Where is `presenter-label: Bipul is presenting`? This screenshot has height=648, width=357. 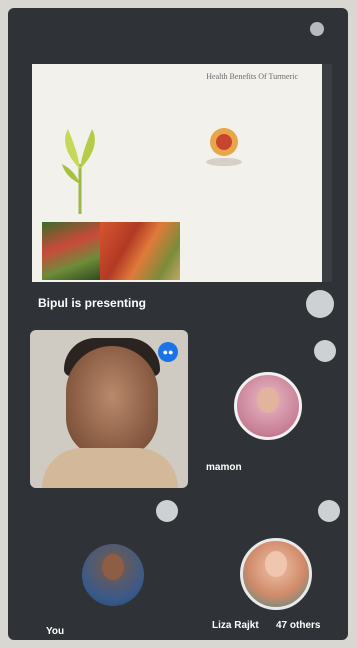 presenter-label: Bipul is presenting is located at coordinates (92, 303).